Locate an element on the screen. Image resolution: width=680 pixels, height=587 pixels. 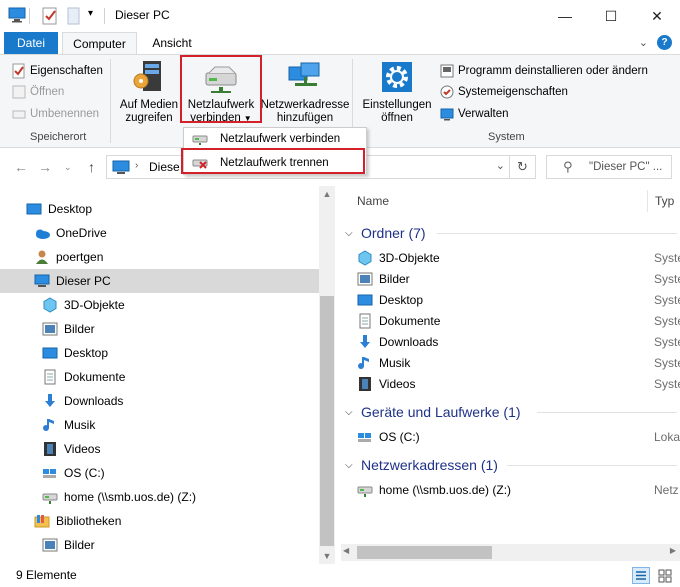
breadcrumb-chevron-icon: › is located at coordinates (136, 165).